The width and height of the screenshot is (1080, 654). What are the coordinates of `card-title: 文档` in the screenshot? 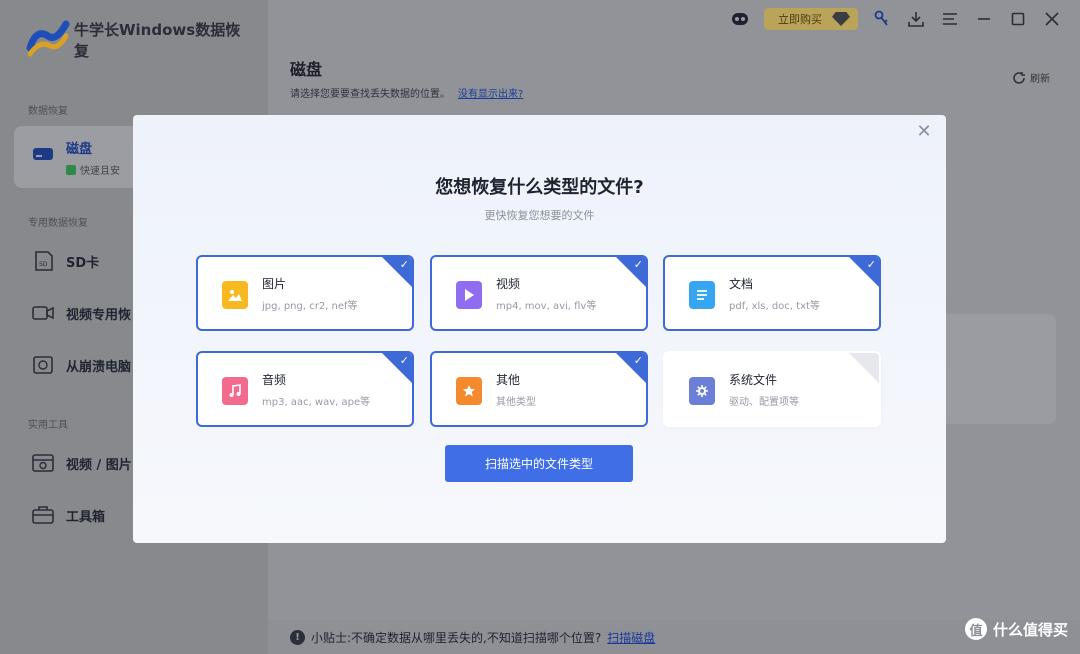 It's located at (741, 284).